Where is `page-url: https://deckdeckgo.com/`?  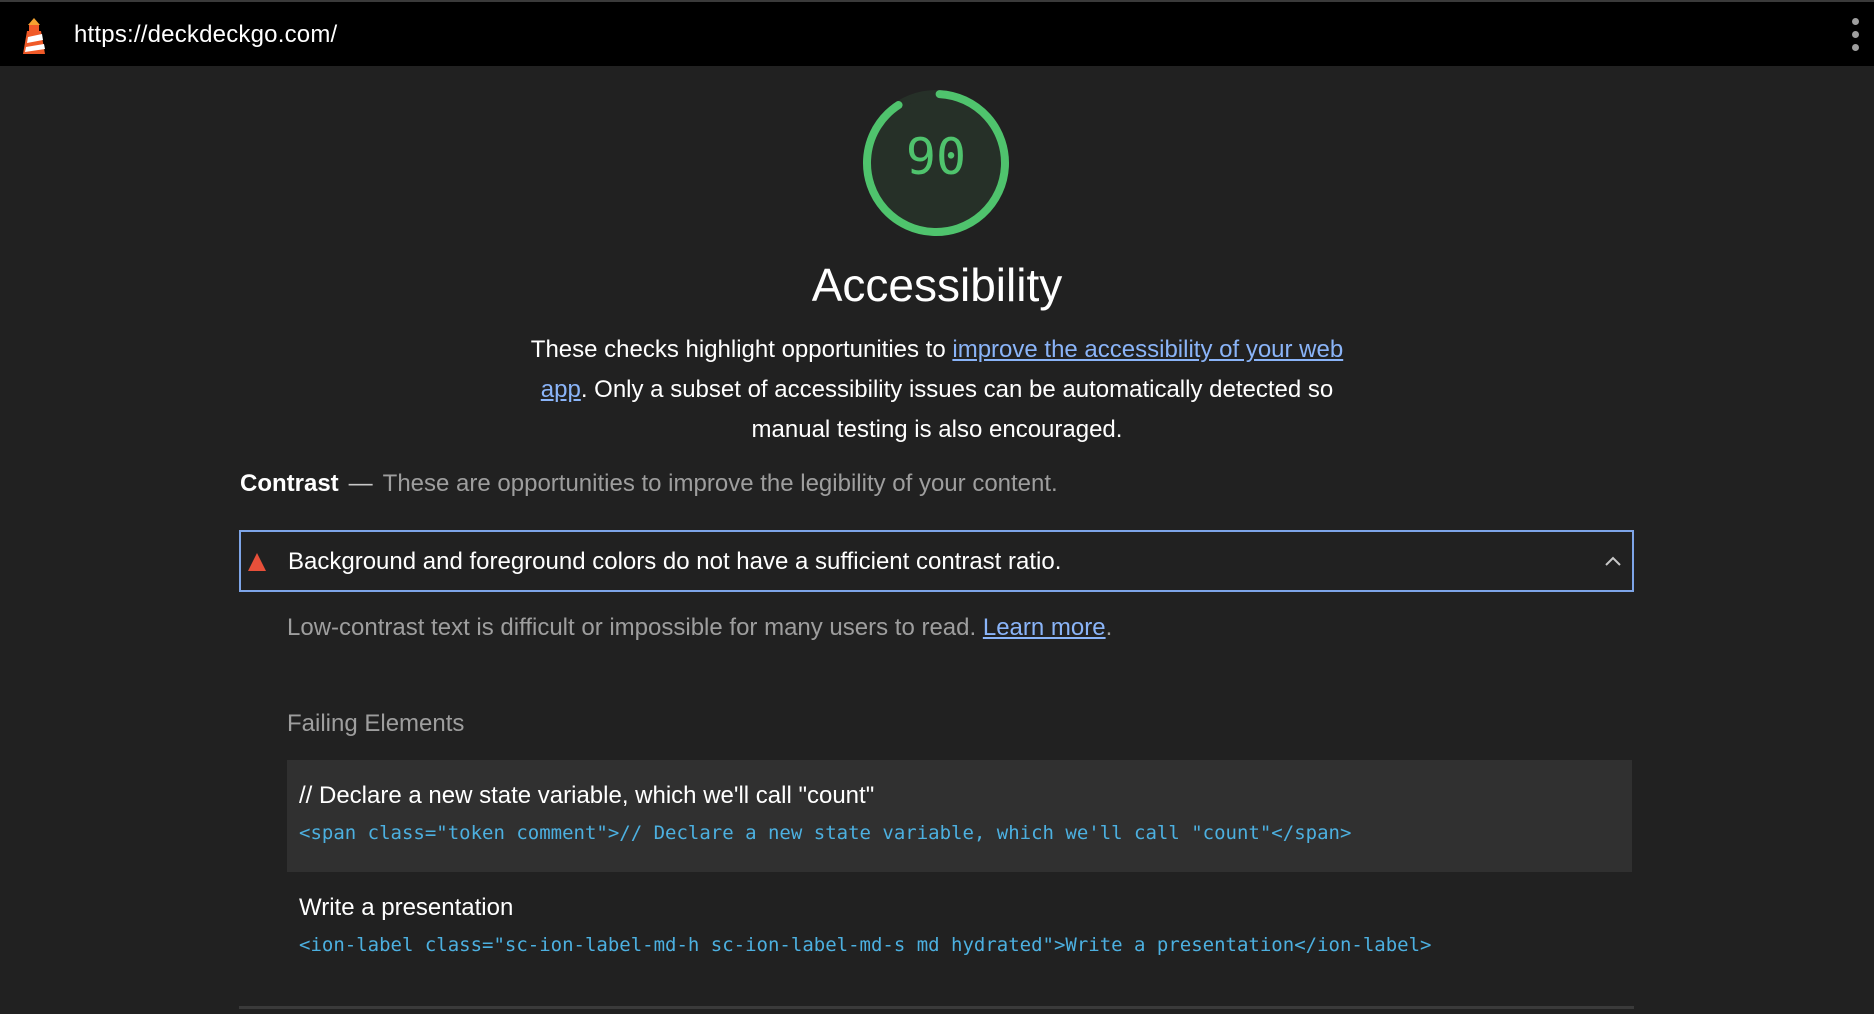 page-url: https://deckdeckgo.com/ is located at coordinates (206, 34).